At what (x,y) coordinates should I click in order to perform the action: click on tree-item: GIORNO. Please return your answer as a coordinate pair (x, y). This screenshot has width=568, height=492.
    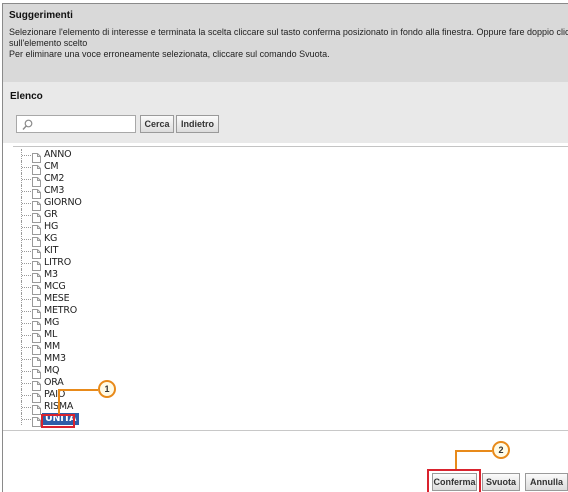
    Looking at the image, I should click on (283, 204).